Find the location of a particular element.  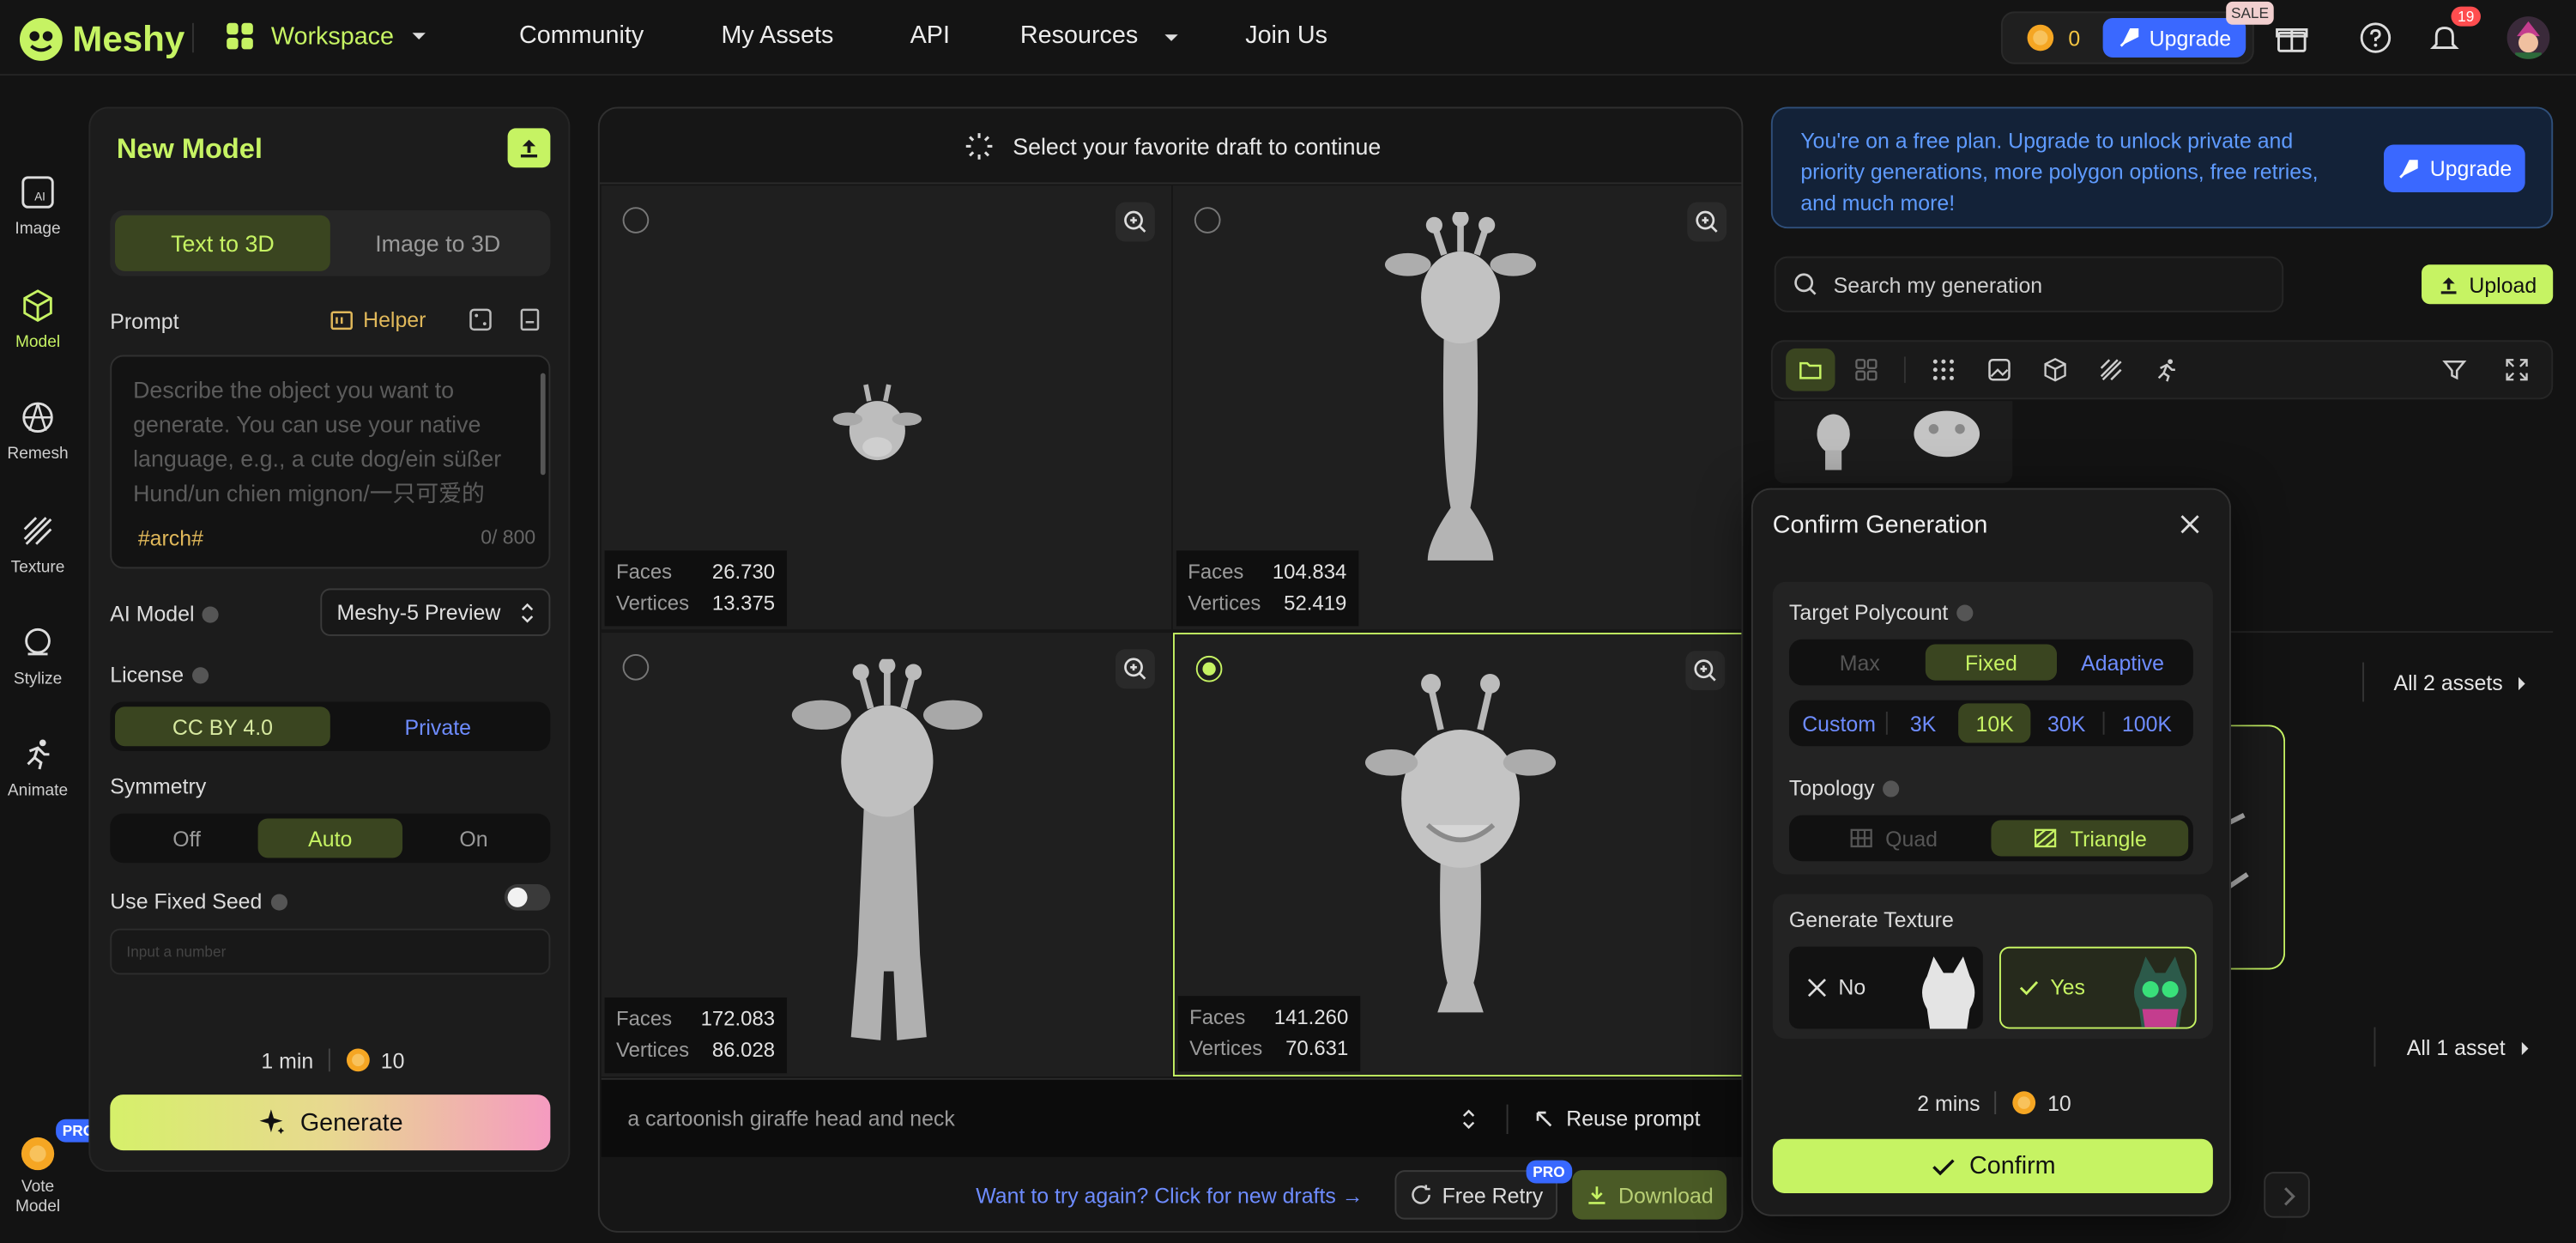

poly-10k: 10K is located at coordinates (1994, 723).